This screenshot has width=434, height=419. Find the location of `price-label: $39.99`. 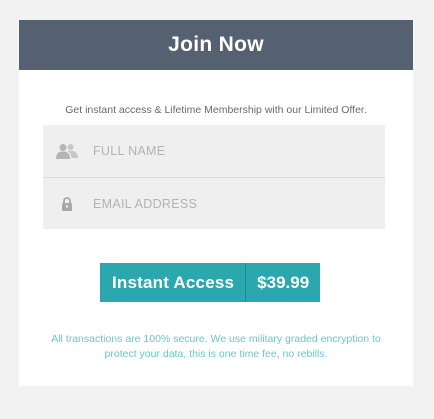

price-label: $39.99 is located at coordinates (283, 282).